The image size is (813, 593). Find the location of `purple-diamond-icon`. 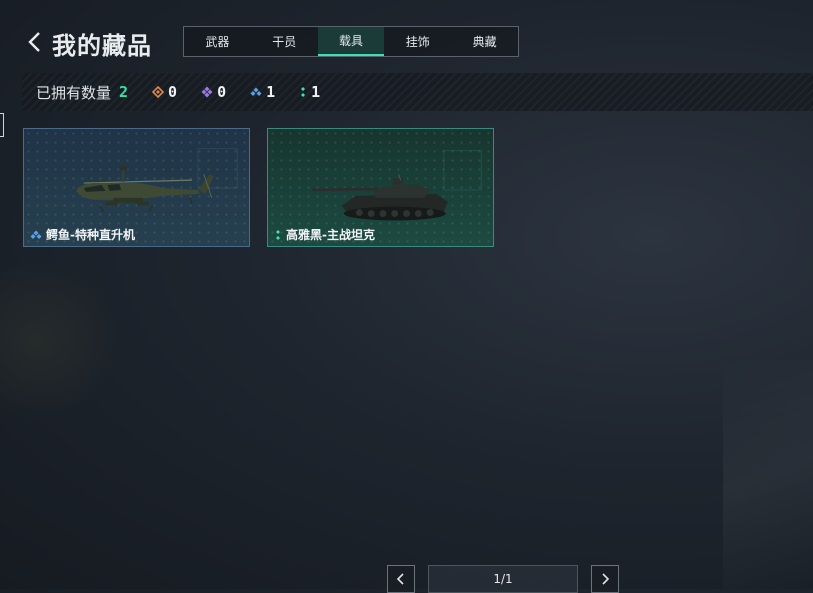

purple-diamond-icon is located at coordinates (207, 92).